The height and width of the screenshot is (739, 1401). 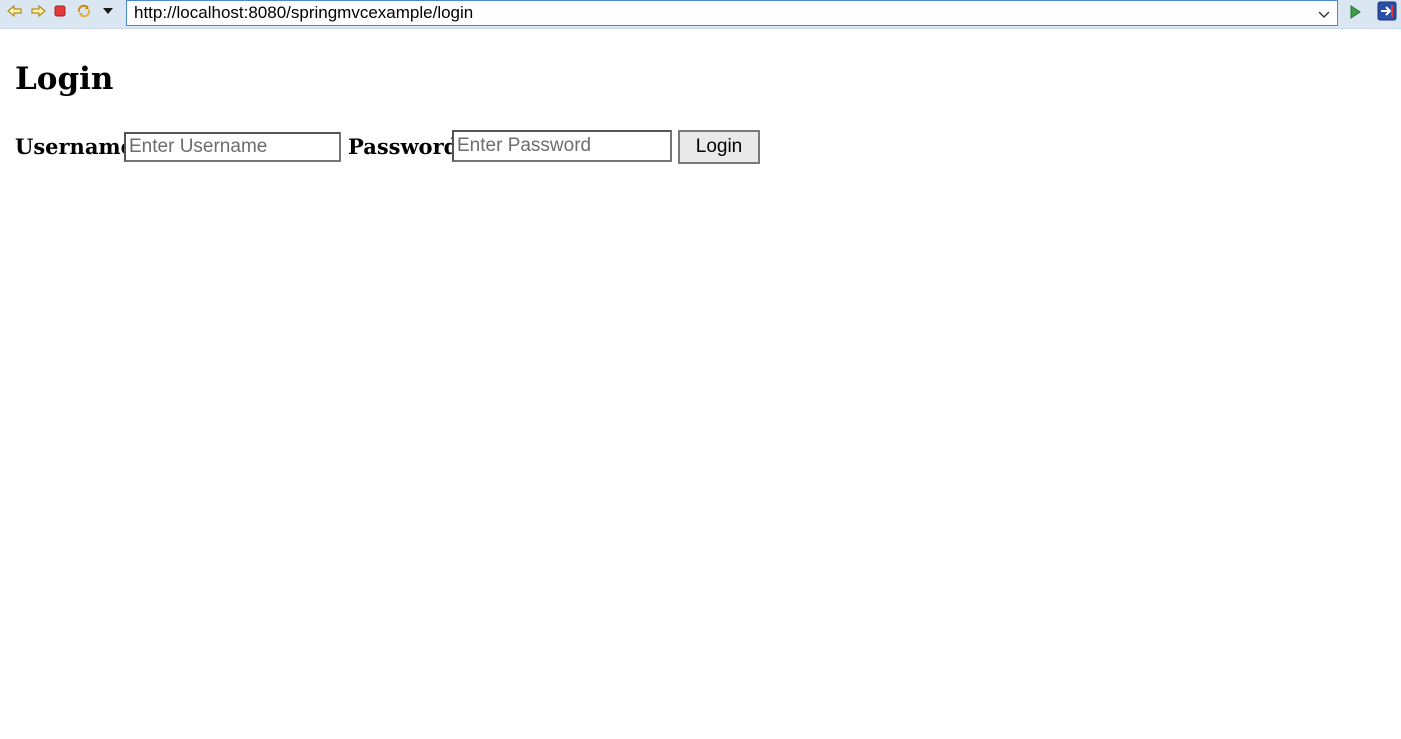 I want to click on password-input, so click(x=562, y=146).